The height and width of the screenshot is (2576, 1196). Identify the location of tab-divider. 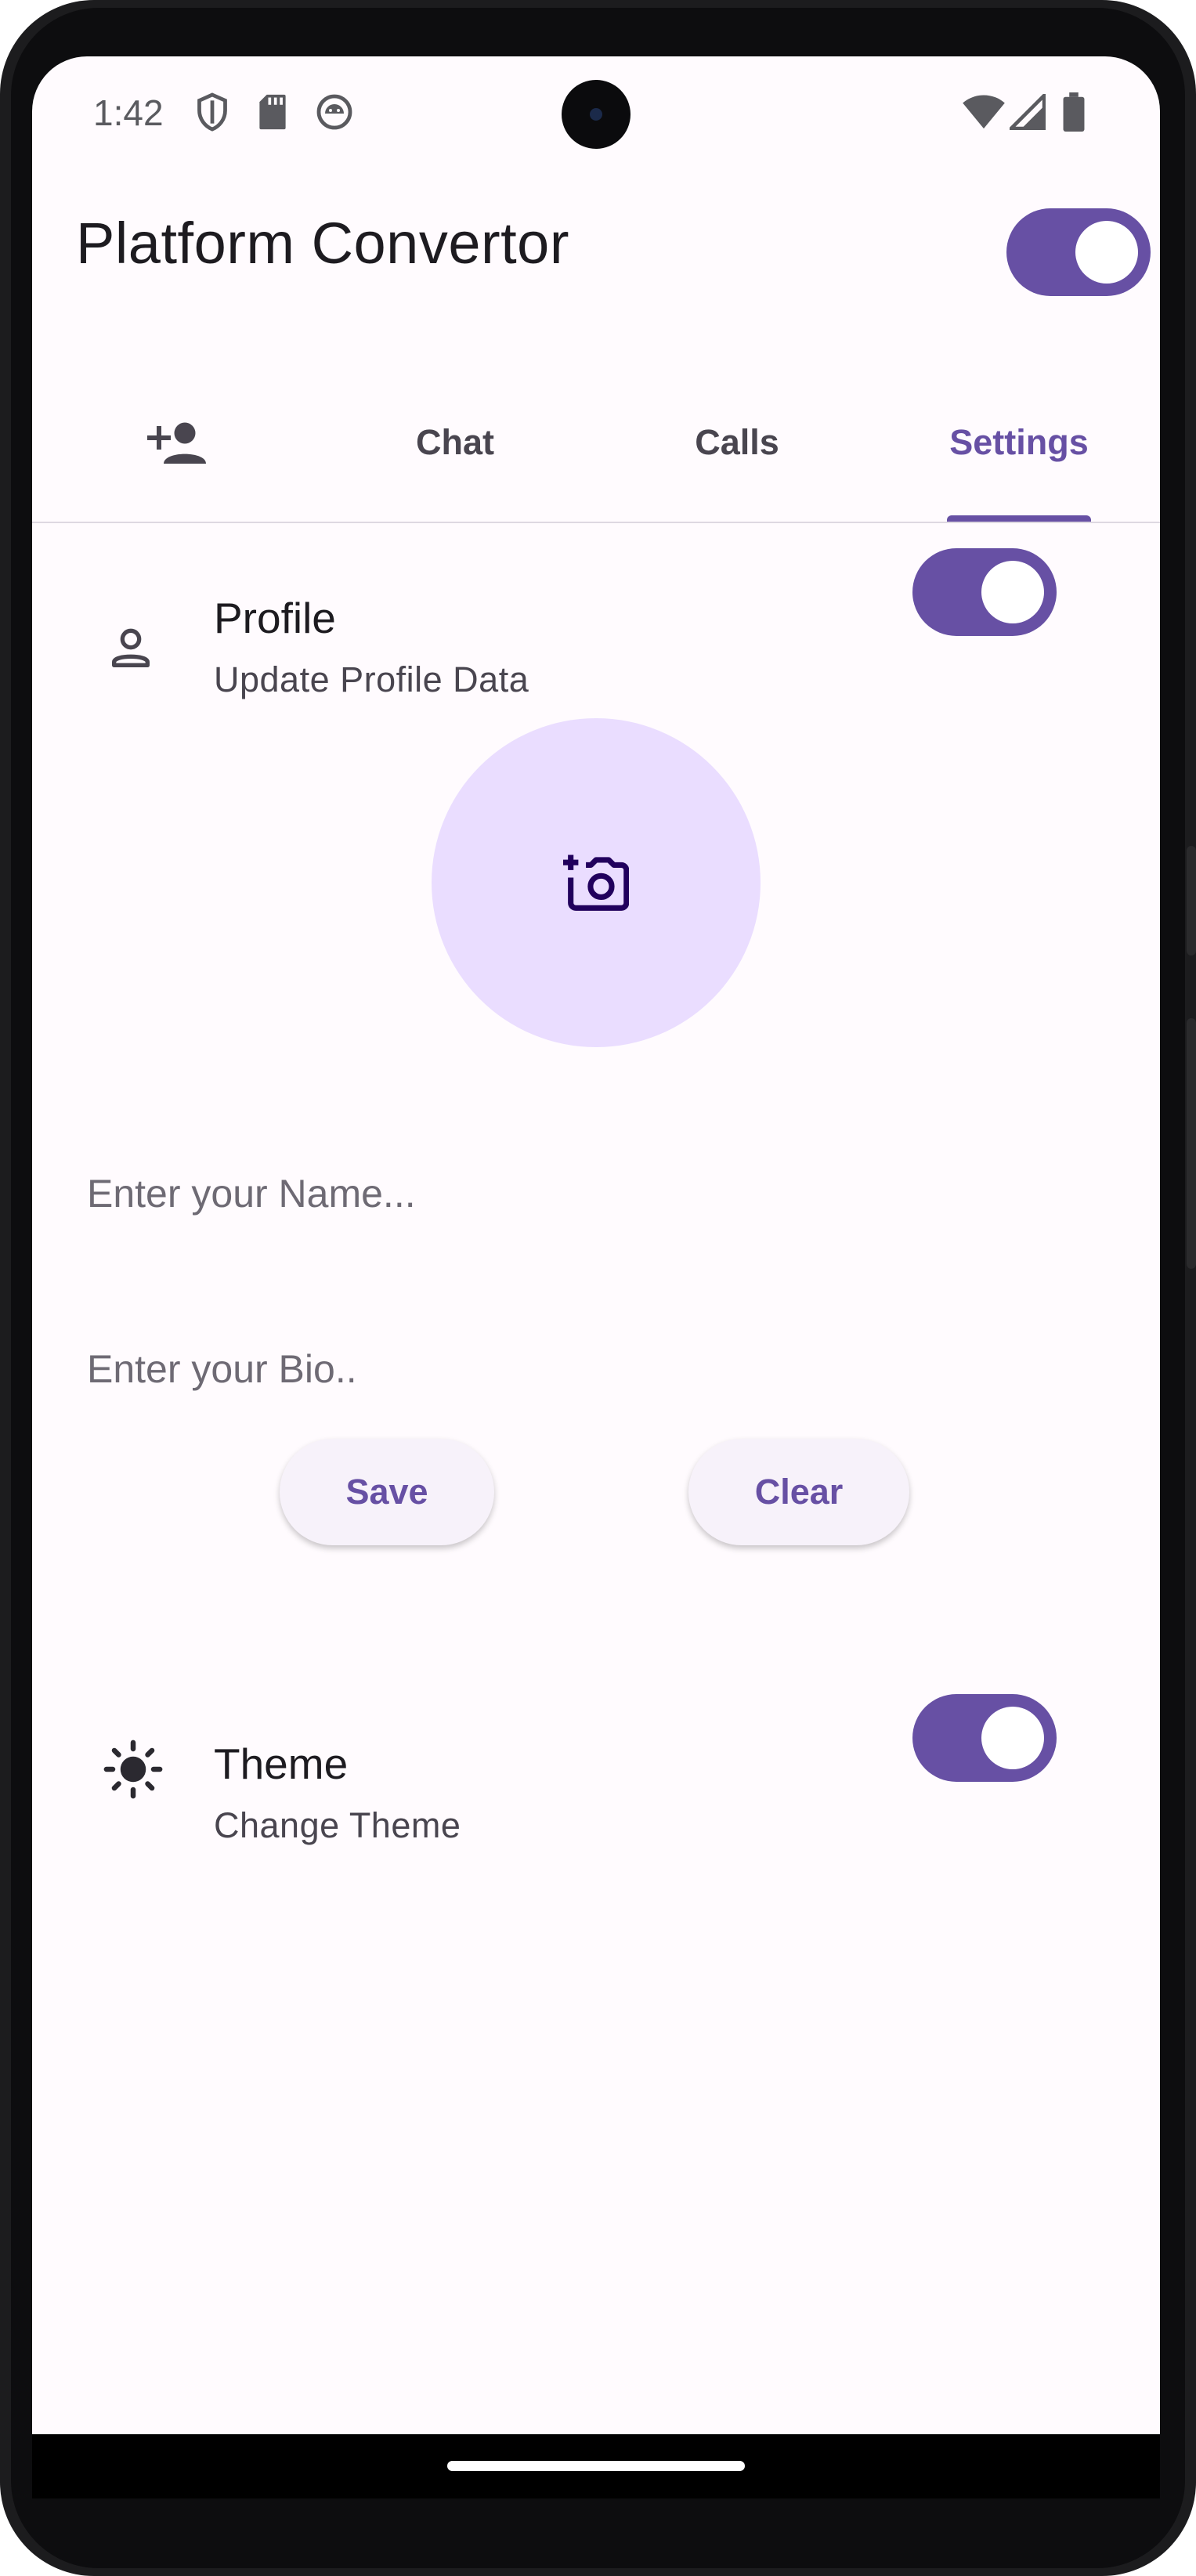
(596, 522).